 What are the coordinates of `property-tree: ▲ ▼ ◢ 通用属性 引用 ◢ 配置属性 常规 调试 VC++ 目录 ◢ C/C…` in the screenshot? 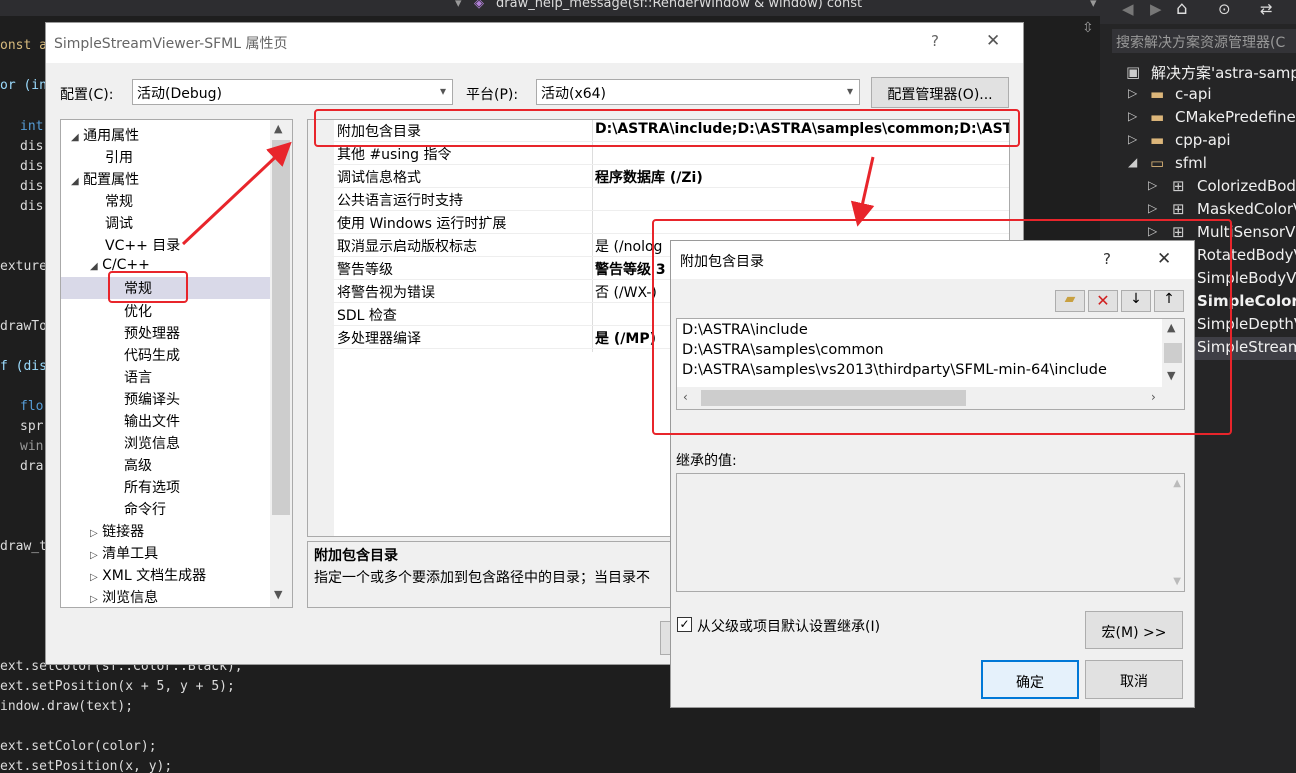 It's located at (176, 363).